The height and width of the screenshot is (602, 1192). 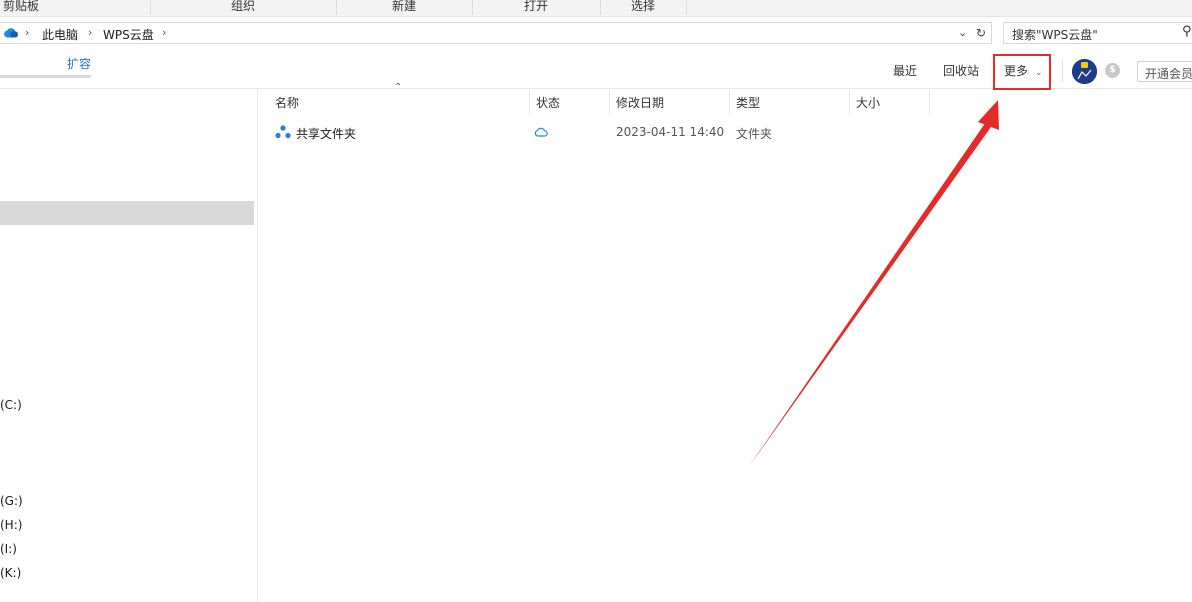 What do you see at coordinates (981, 33) in the screenshot?
I see `refresh-icon: ↻` at bounding box center [981, 33].